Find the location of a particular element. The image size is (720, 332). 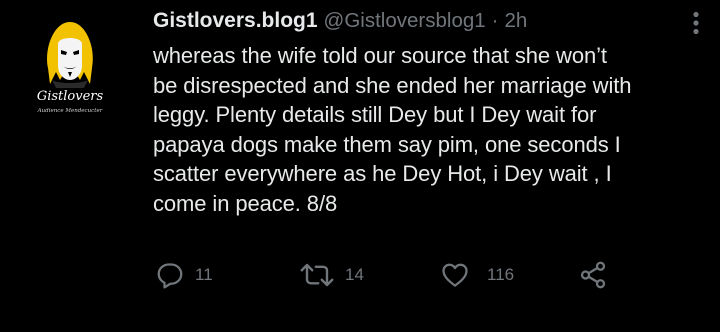

heart-icon is located at coordinates (455, 275).